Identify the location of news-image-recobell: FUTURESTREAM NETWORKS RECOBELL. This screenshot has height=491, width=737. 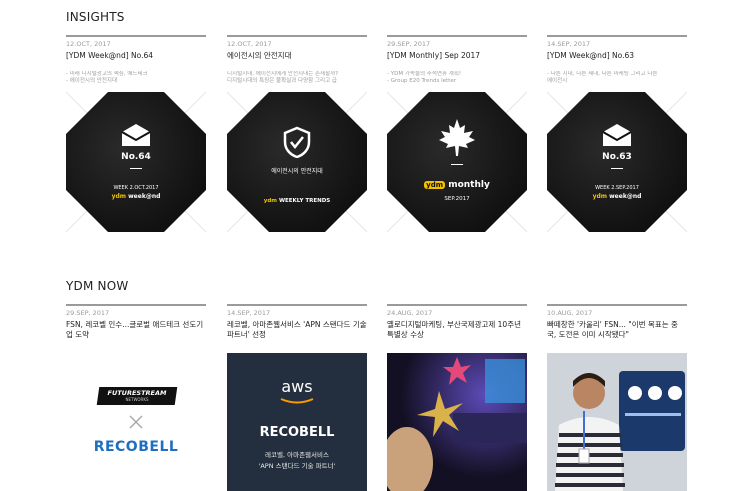
(136, 422).